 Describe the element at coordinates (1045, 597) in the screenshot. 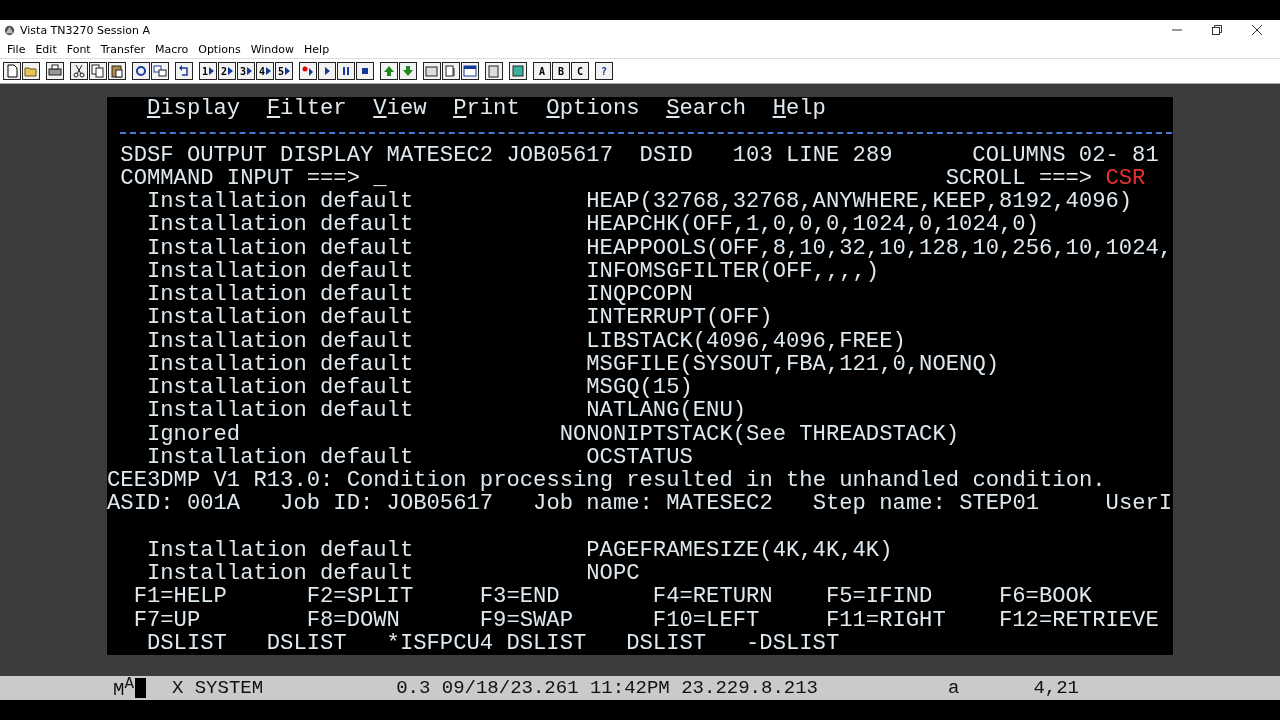

I see `pf-key-label: F6=BOOK` at that location.